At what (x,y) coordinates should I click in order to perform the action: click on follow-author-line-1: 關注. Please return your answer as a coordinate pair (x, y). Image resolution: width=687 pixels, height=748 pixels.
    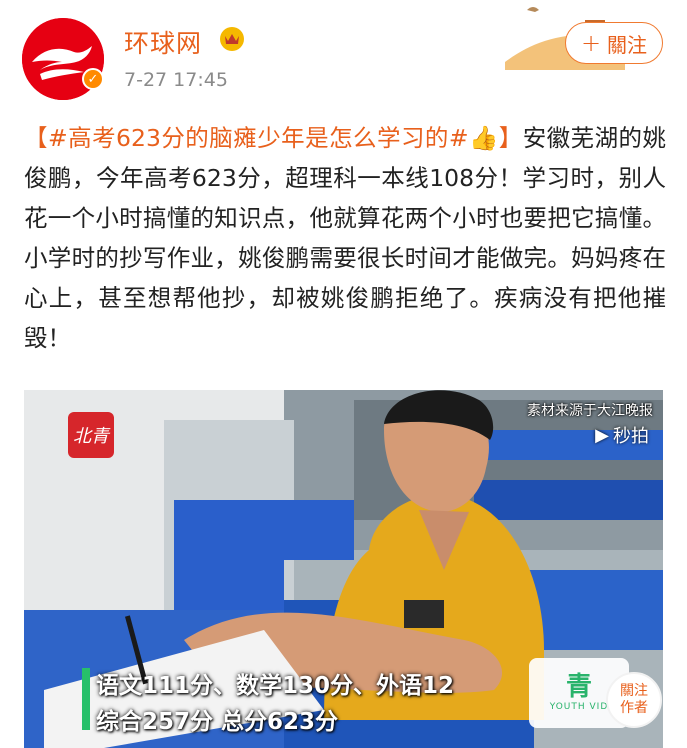
    Looking at the image, I should click on (634, 691).